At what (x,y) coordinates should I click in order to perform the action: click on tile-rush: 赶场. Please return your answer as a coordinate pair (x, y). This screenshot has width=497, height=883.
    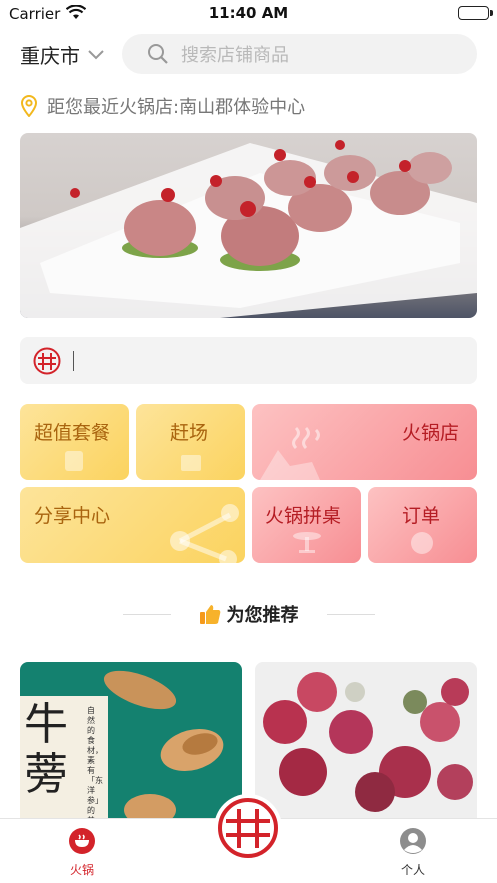
    Looking at the image, I should click on (190, 442).